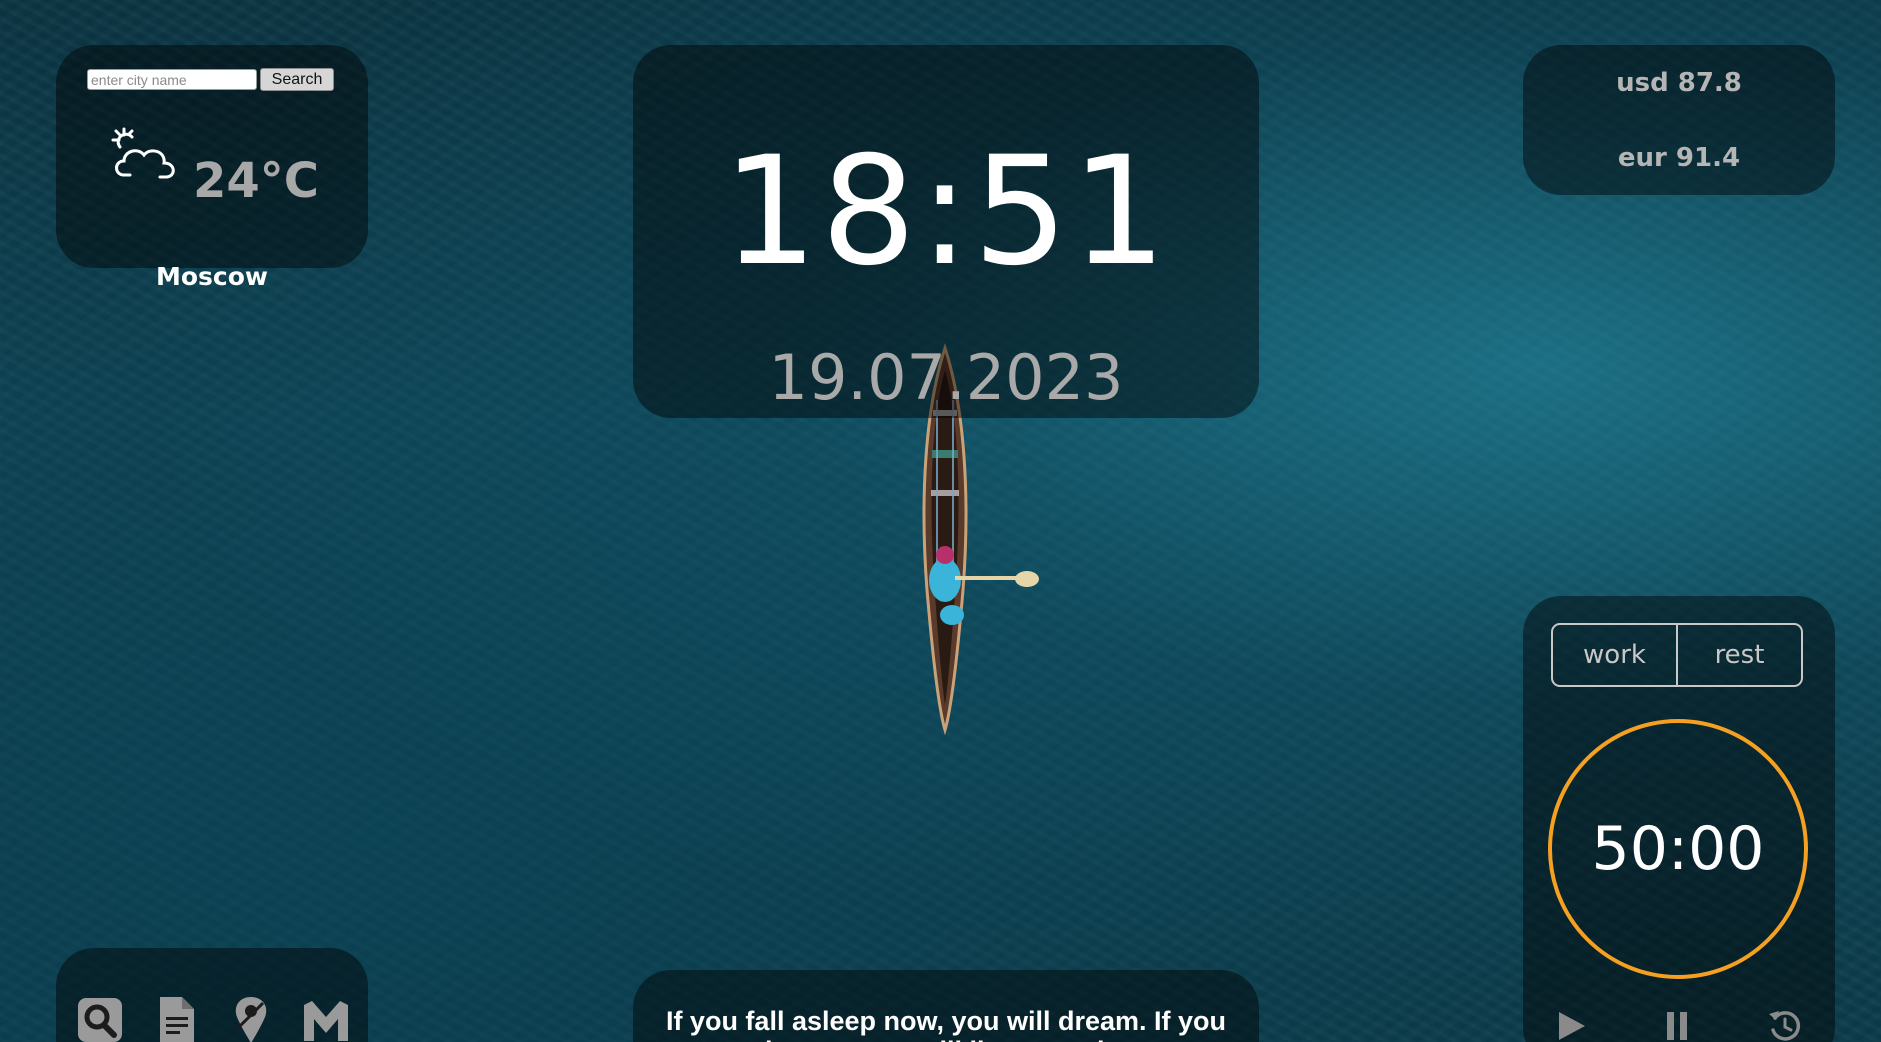 This screenshot has width=1881, height=1042. Describe the element at coordinates (326, 1018) in the screenshot. I see `mail-icon` at that location.